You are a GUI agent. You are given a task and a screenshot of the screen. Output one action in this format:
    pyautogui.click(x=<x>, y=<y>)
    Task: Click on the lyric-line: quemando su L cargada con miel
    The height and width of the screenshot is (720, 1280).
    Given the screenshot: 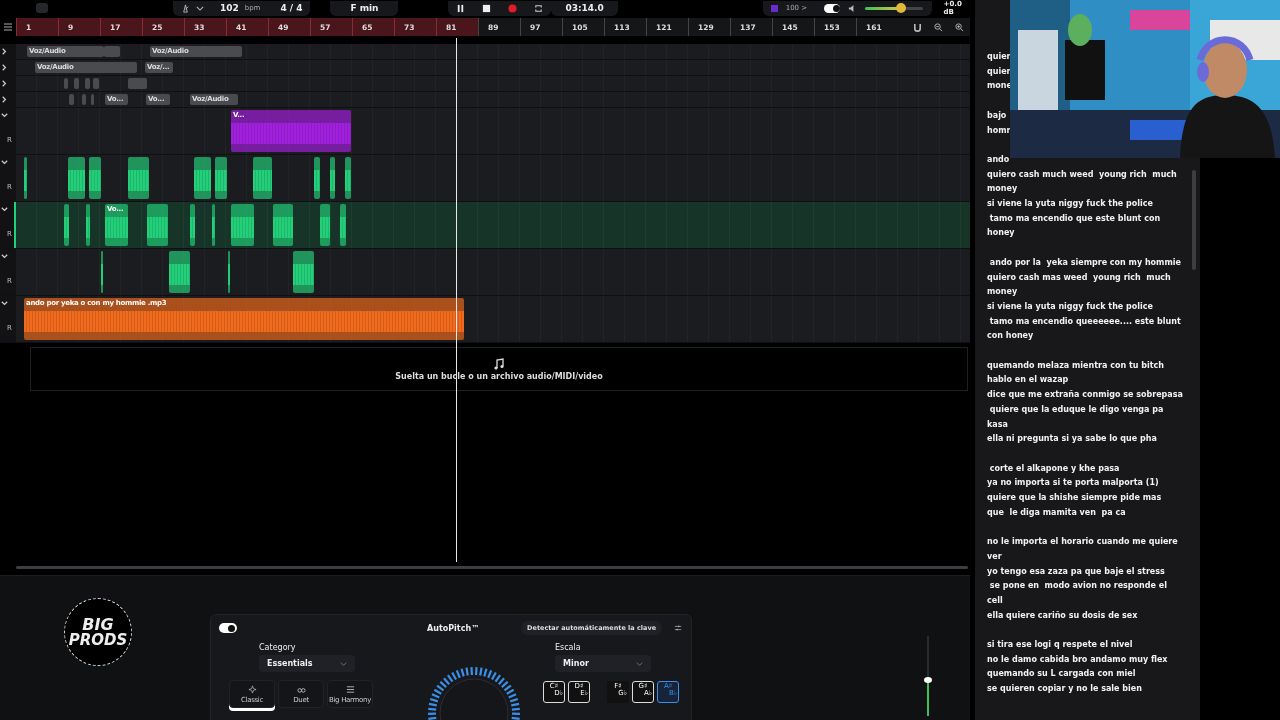 What is the action you would take?
    pyautogui.click(x=1062, y=674)
    